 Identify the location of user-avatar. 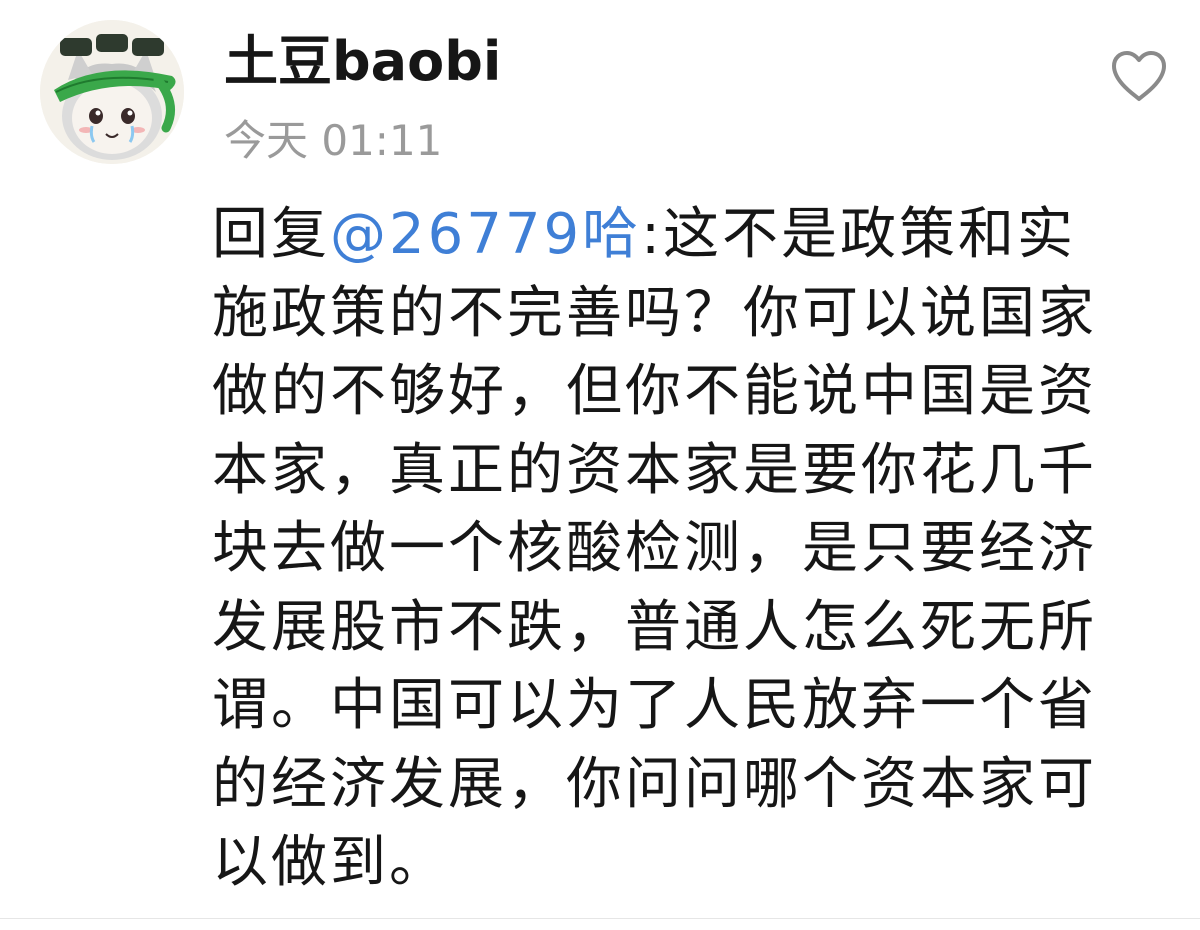
(112, 92).